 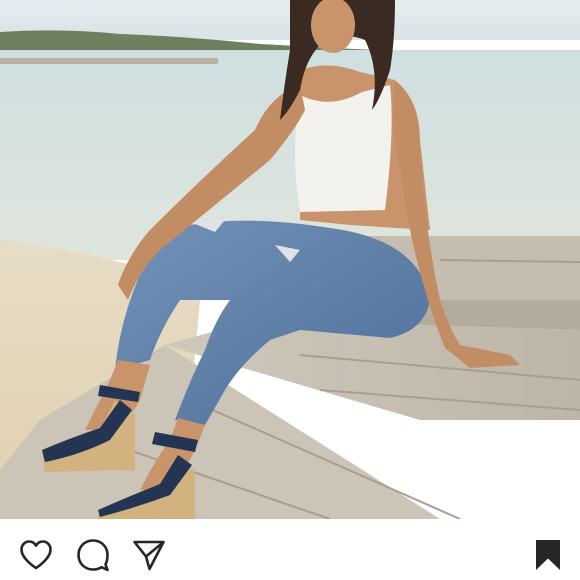 I want to click on bookmark-icon, so click(x=548, y=555).